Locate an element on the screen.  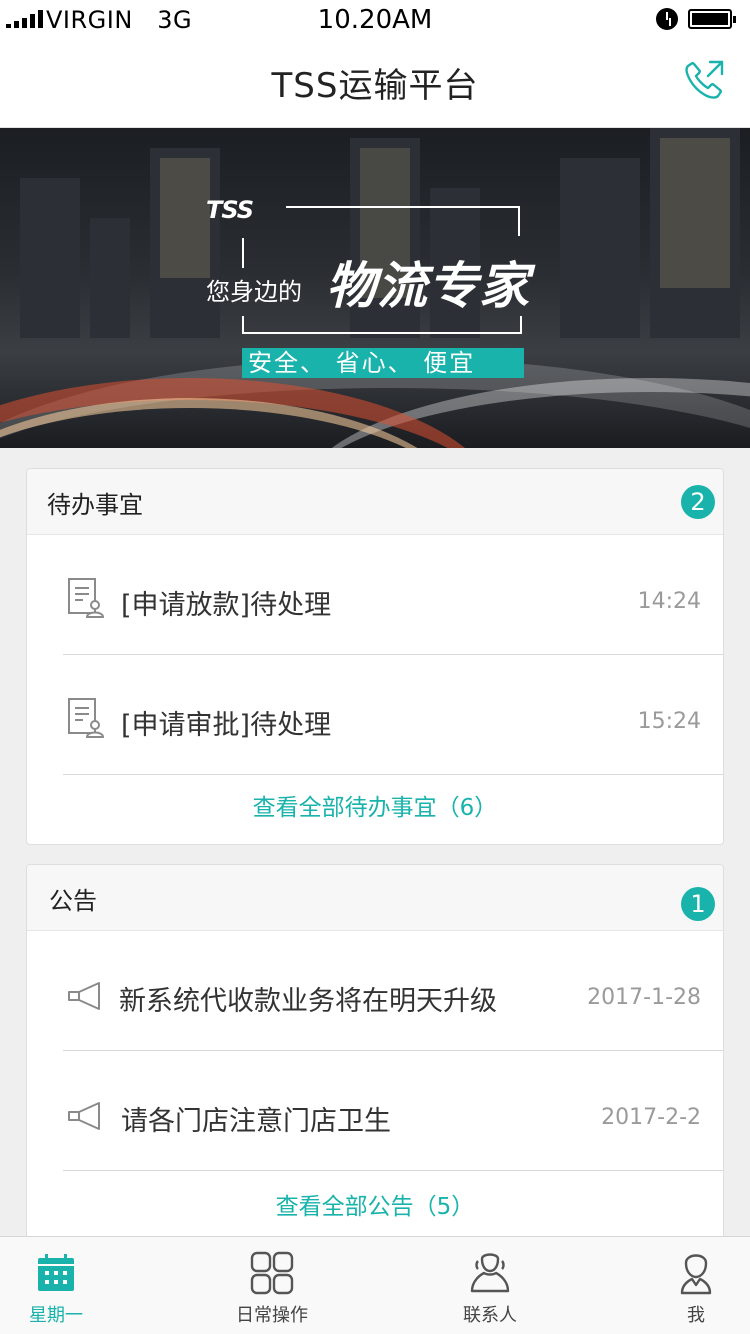
notice-item-date: 2017-2-2 is located at coordinates (651, 1117).